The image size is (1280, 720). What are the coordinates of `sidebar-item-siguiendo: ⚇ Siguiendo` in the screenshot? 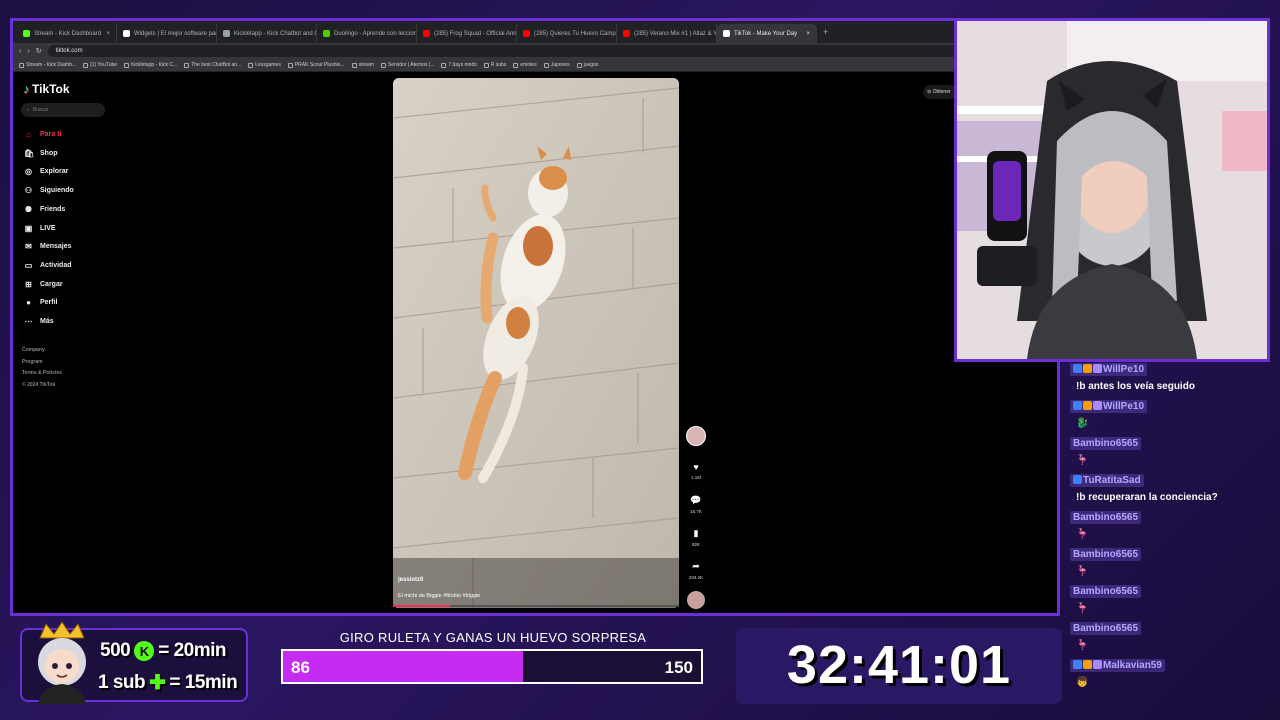 It's located at (49, 190).